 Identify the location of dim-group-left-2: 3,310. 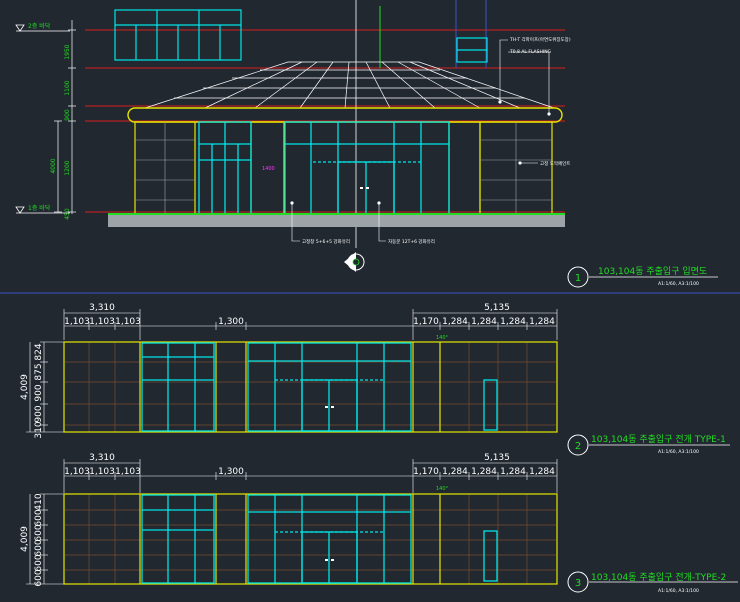
(102, 458).